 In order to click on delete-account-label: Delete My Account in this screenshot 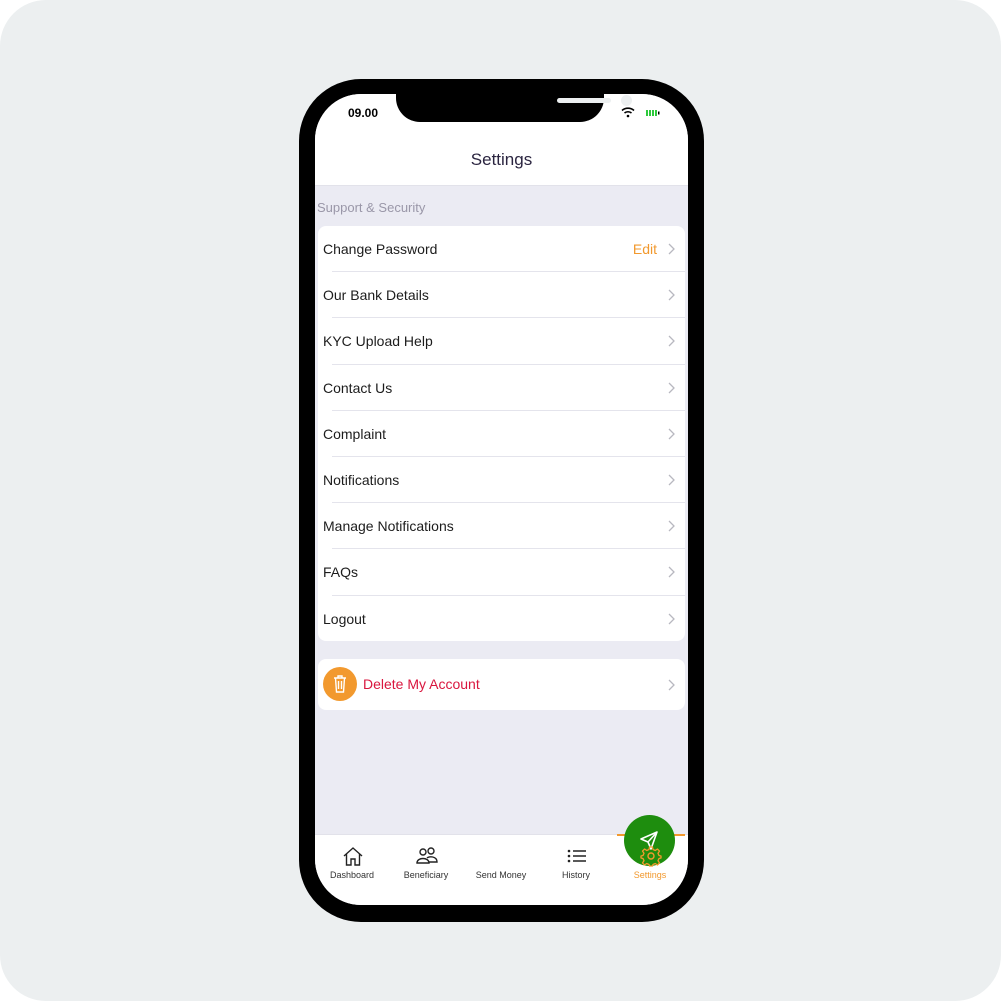, I will do `click(421, 684)`.